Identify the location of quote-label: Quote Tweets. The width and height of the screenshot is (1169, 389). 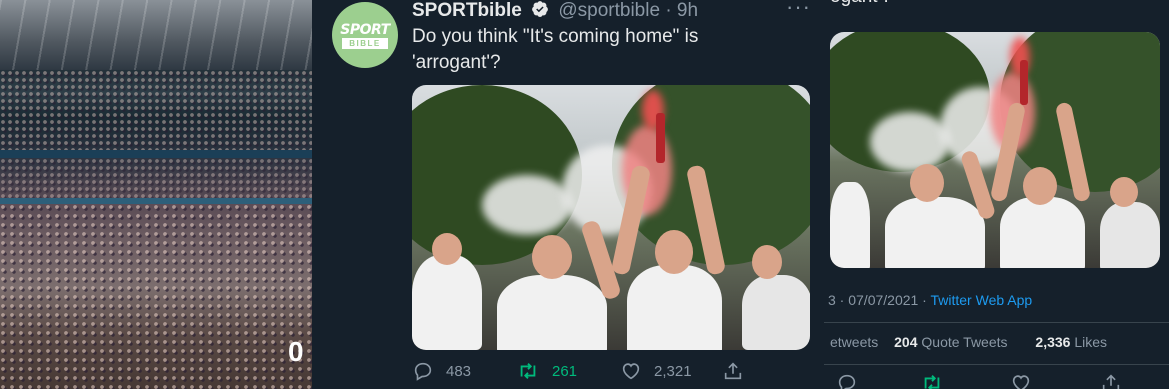
(964, 342).